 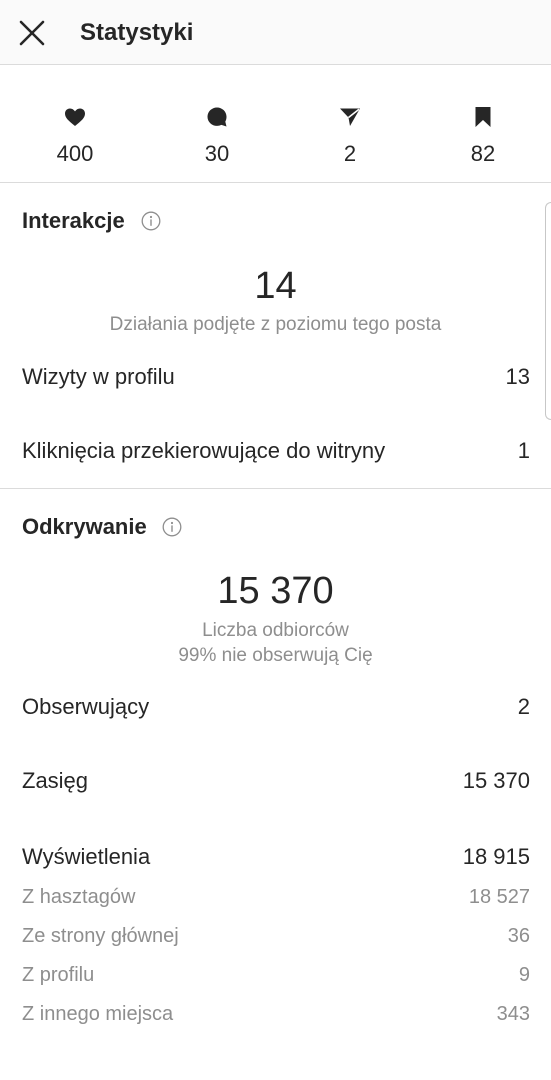 I want to click on saves-count: 82, so click(x=483, y=153).